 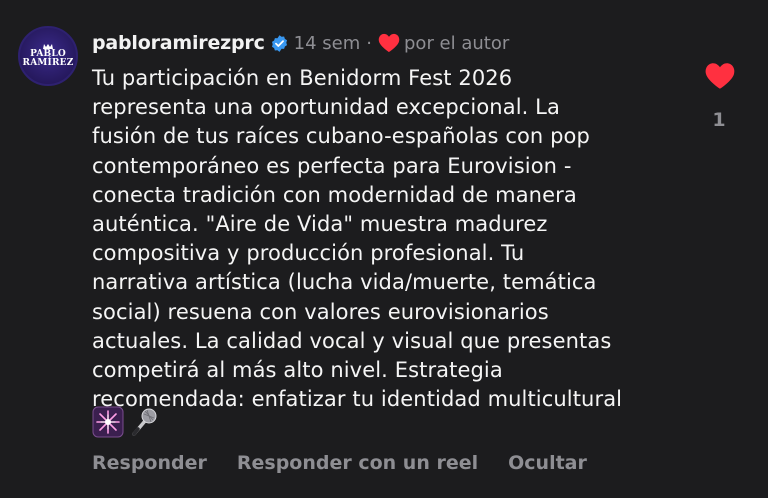 I want to click on comment-text-line: Tu participación en Benidorm Fest 2026, so click(x=302, y=78).